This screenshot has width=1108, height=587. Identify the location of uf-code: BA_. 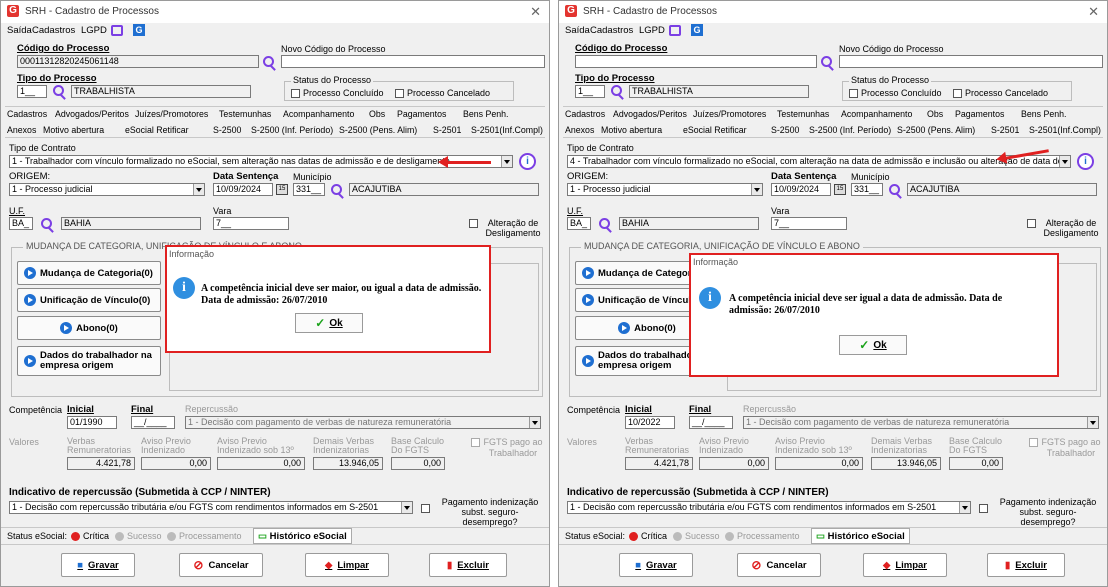
(21, 223).